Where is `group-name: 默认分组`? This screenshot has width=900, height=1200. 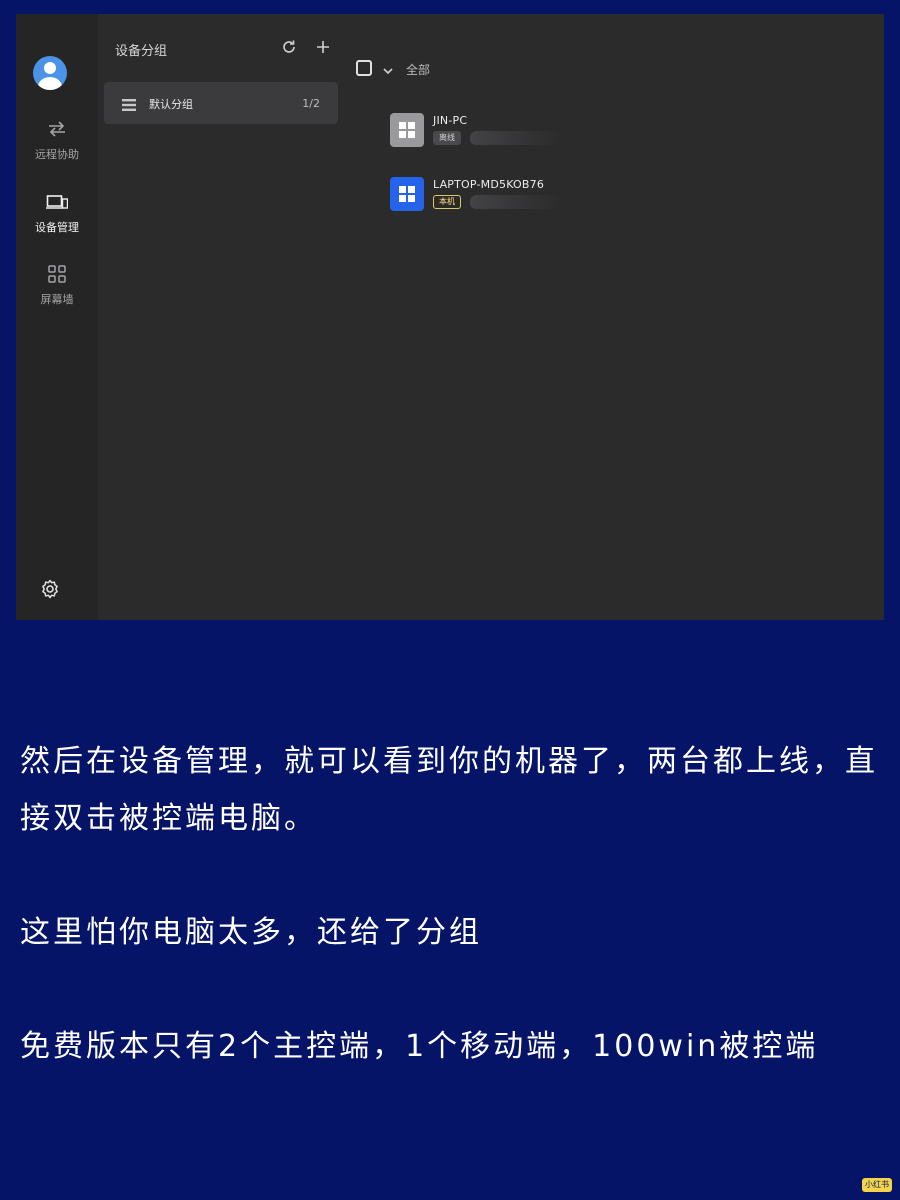 group-name: 默认分组 is located at coordinates (171, 104).